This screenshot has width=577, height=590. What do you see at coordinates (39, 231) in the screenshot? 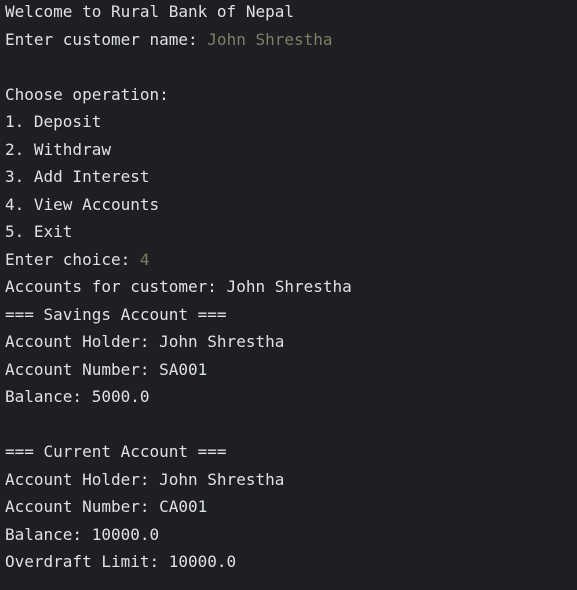
I see `menu-item-exit: 5. Exit` at bounding box center [39, 231].